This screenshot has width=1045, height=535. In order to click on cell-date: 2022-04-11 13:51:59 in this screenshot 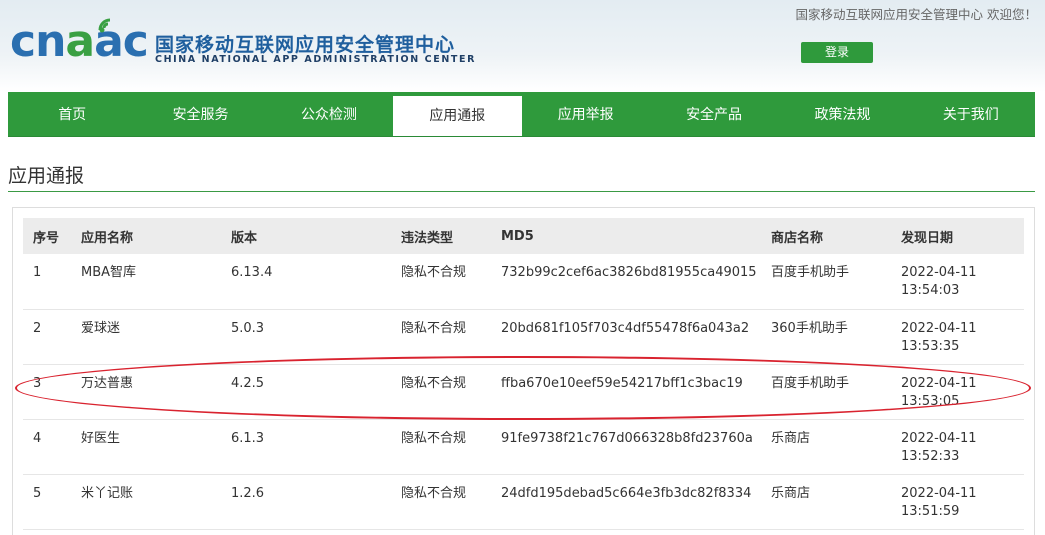, I will do `click(957, 502)`.